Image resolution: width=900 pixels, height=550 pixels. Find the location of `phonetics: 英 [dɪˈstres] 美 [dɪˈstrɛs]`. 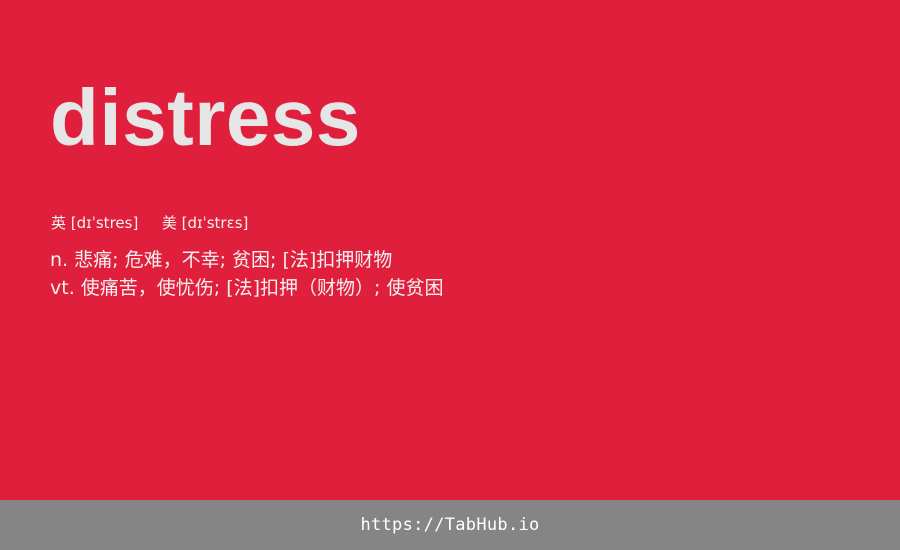

phonetics: 英 [dɪˈstres] 美 [dɪˈstrɛs] is located at coordinates (149, 223).